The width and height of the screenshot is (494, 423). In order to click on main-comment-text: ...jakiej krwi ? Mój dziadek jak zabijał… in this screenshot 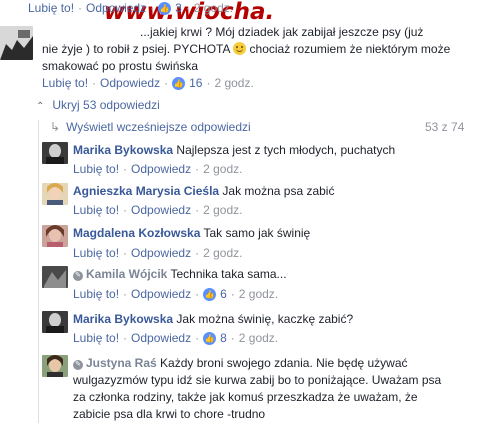, I will do `click(268, 49)`.